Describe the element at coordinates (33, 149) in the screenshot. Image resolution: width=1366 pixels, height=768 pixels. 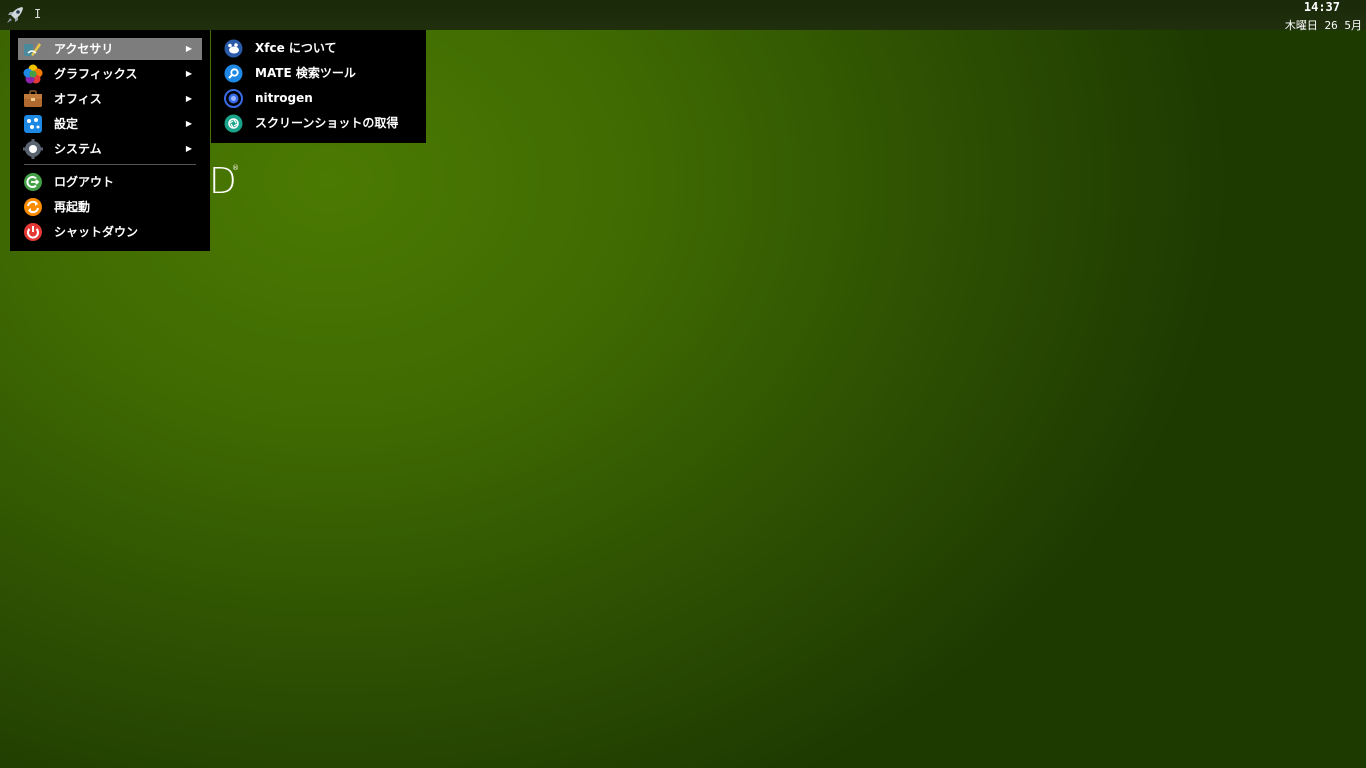
I see `system-icon` at that location.